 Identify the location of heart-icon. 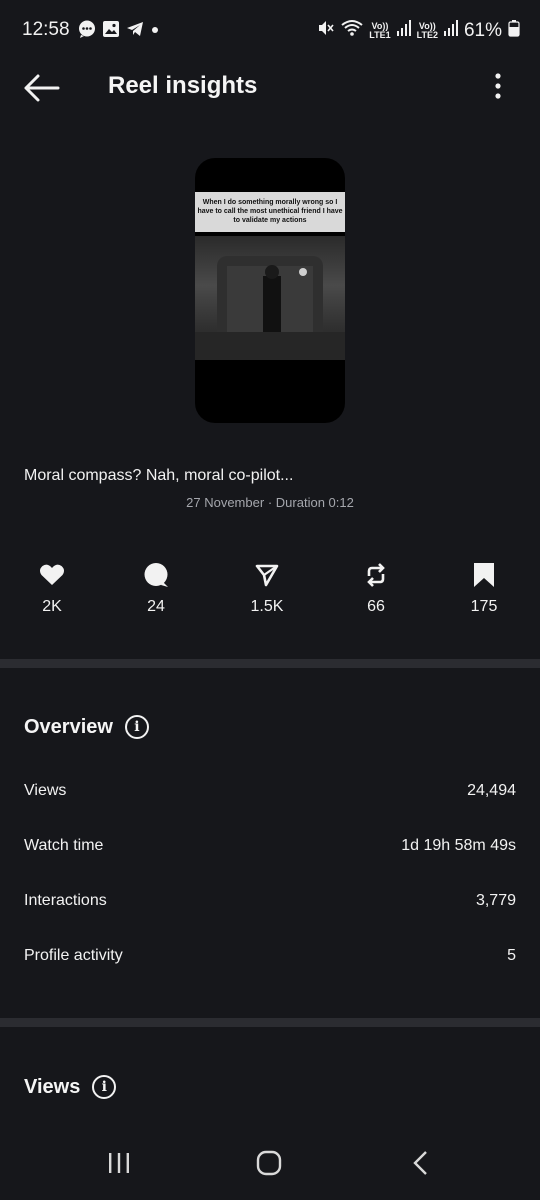
(52, 575).